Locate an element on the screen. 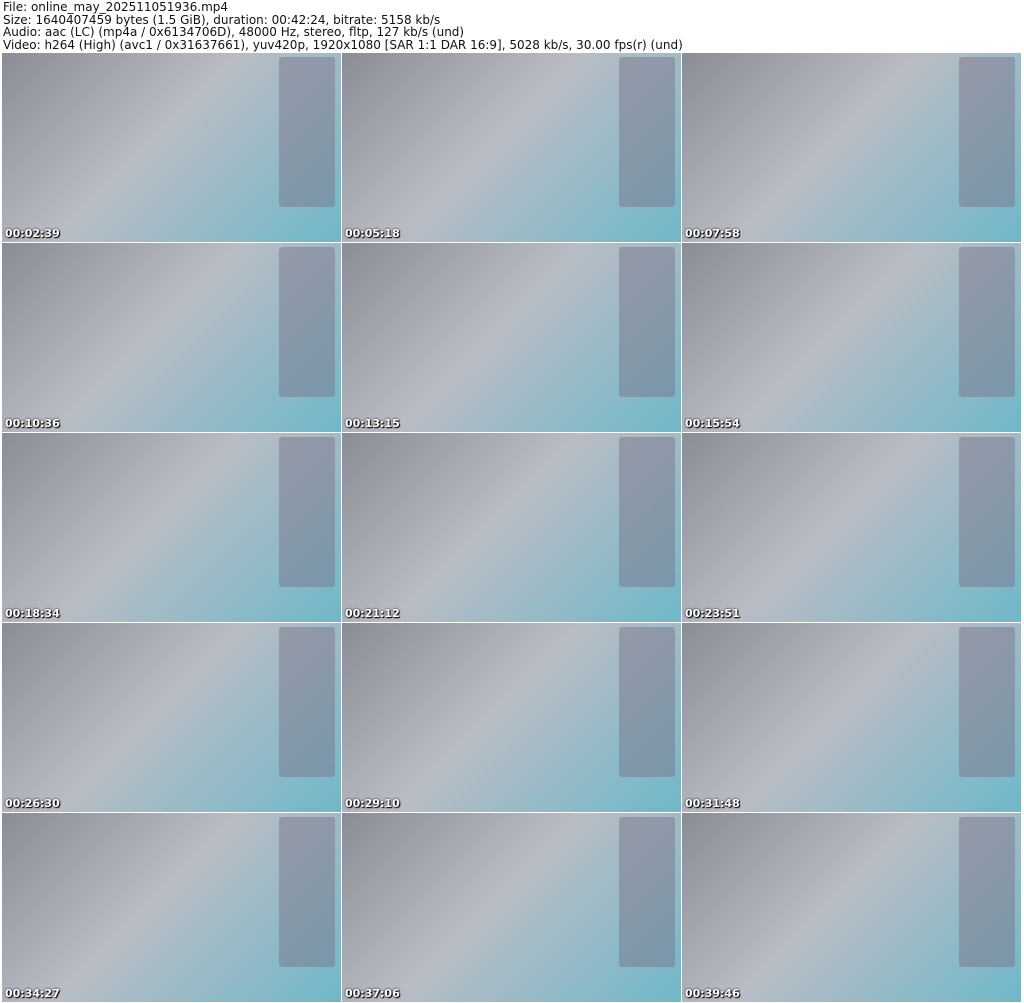 The width and height of the screenshot is (1024, 1003). thumbnail-timestamp: 00:34:27 is located at coordinates (32, 993).